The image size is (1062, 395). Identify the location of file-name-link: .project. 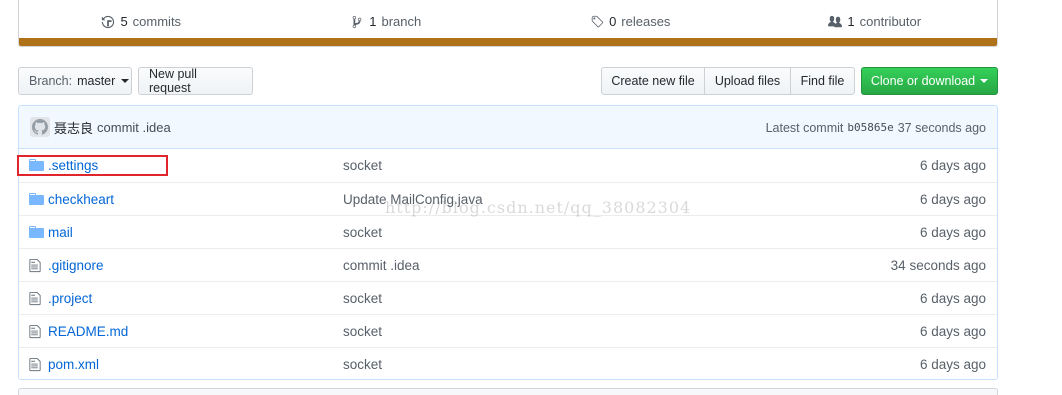
(70, 298).